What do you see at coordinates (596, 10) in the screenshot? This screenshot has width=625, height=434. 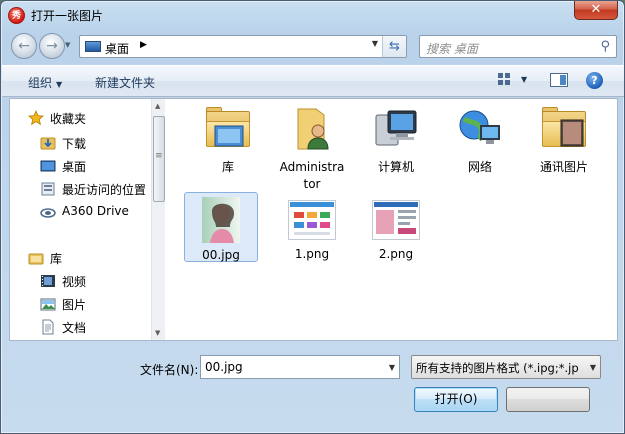 I see `close-button: ✕` at bounding box center [596, 10].